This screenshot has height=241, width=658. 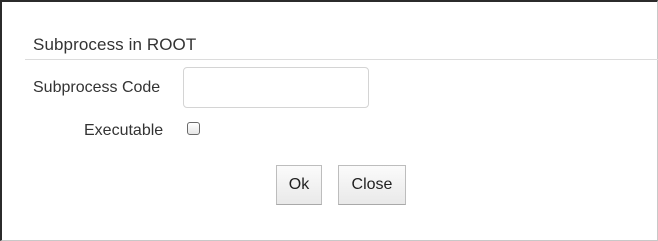 What do you see at coordinates (299, 185) in the screenshot?
I see `ok-button: Ok` at bounding box center [299, 185].